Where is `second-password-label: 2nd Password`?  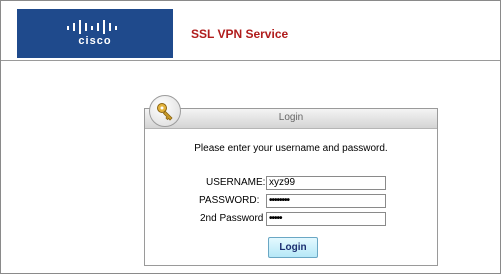
second-password-label: 2nd Password is located at coordinates (232, 218).